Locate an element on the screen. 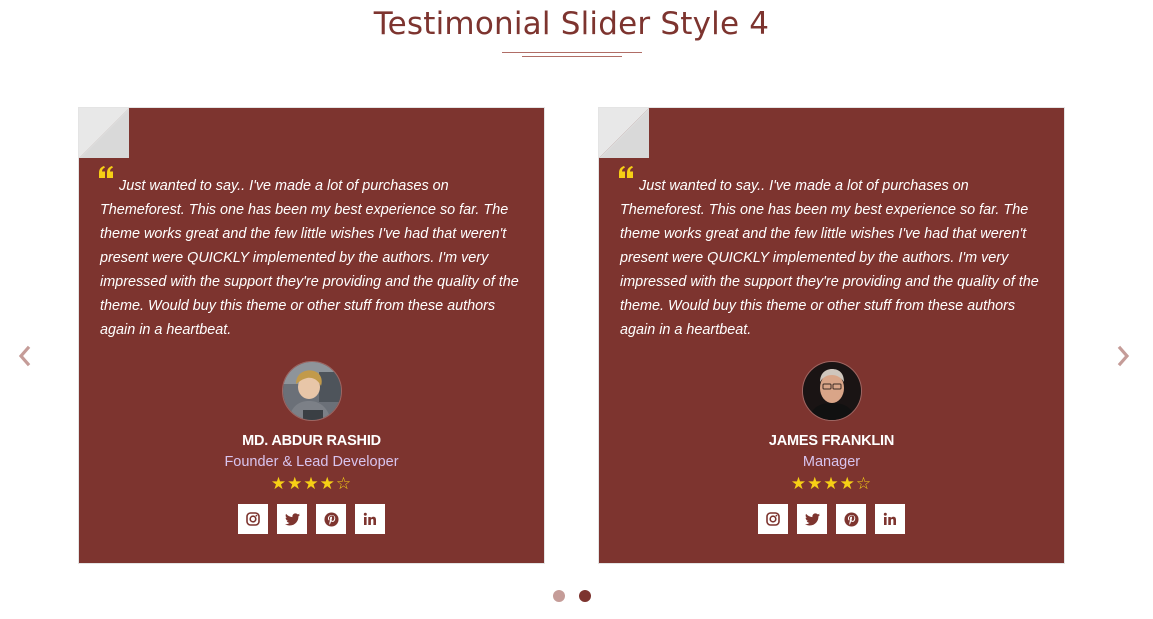 The image size is (1153, 619). prev-slide-button is located at coordinates (24, 356).